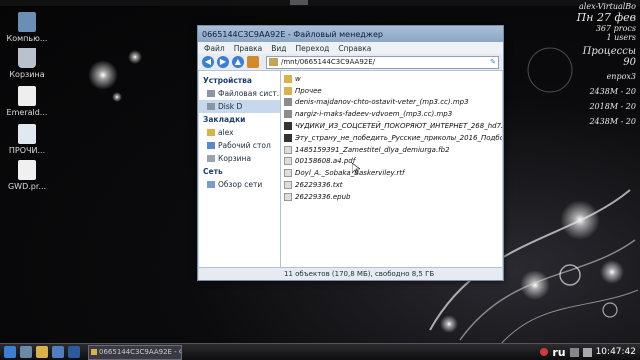  Describe the element at coordinates (299, 2) in the screenshot. I see `top-strip-marker` at that location.